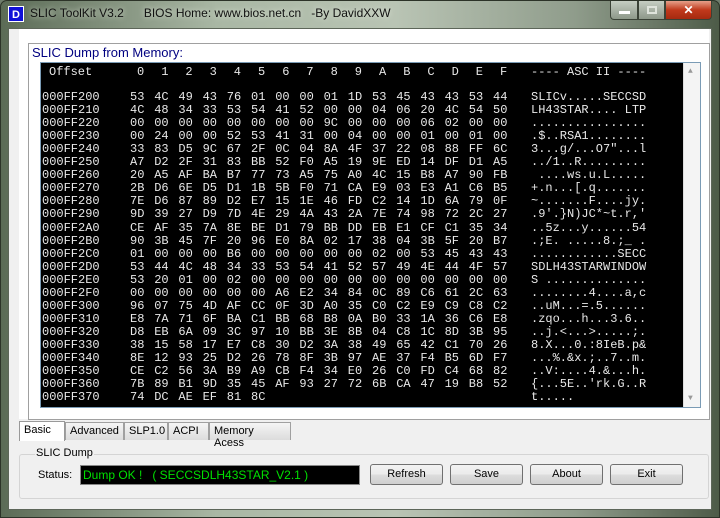 The width and height of the screenshot is (720, 518). Describe the element at coordinates (330, 266) in the screenshot. I see `hex-byte: 41` at that location.